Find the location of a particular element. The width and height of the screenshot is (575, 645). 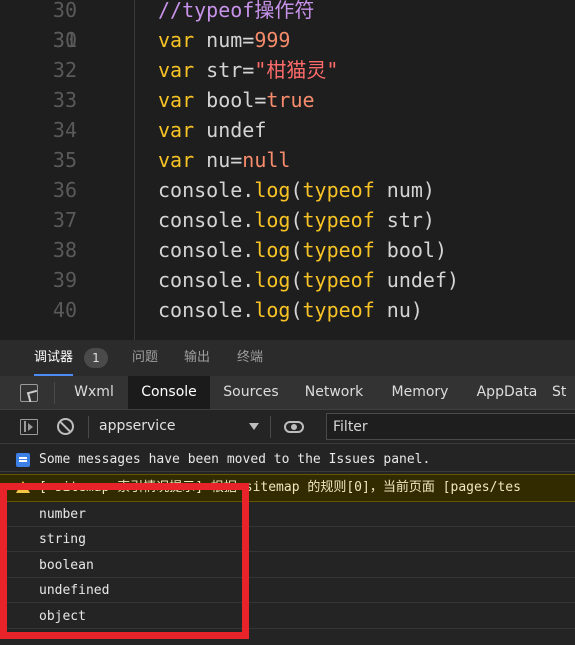

code-line: 31 var num=999 is located at coordinates (287, 40).